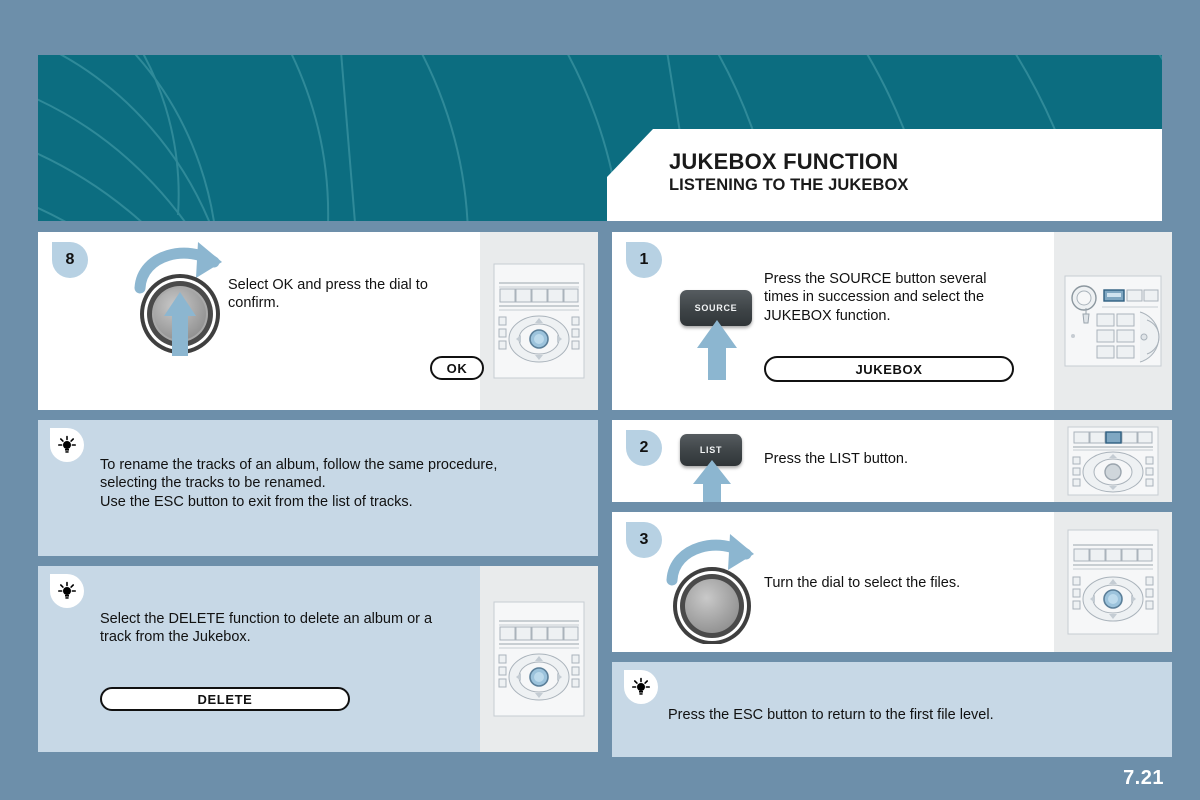 The height and width of the screenshot is (800, 1200). I want to click on step-badge: 8, so click(70, 260).